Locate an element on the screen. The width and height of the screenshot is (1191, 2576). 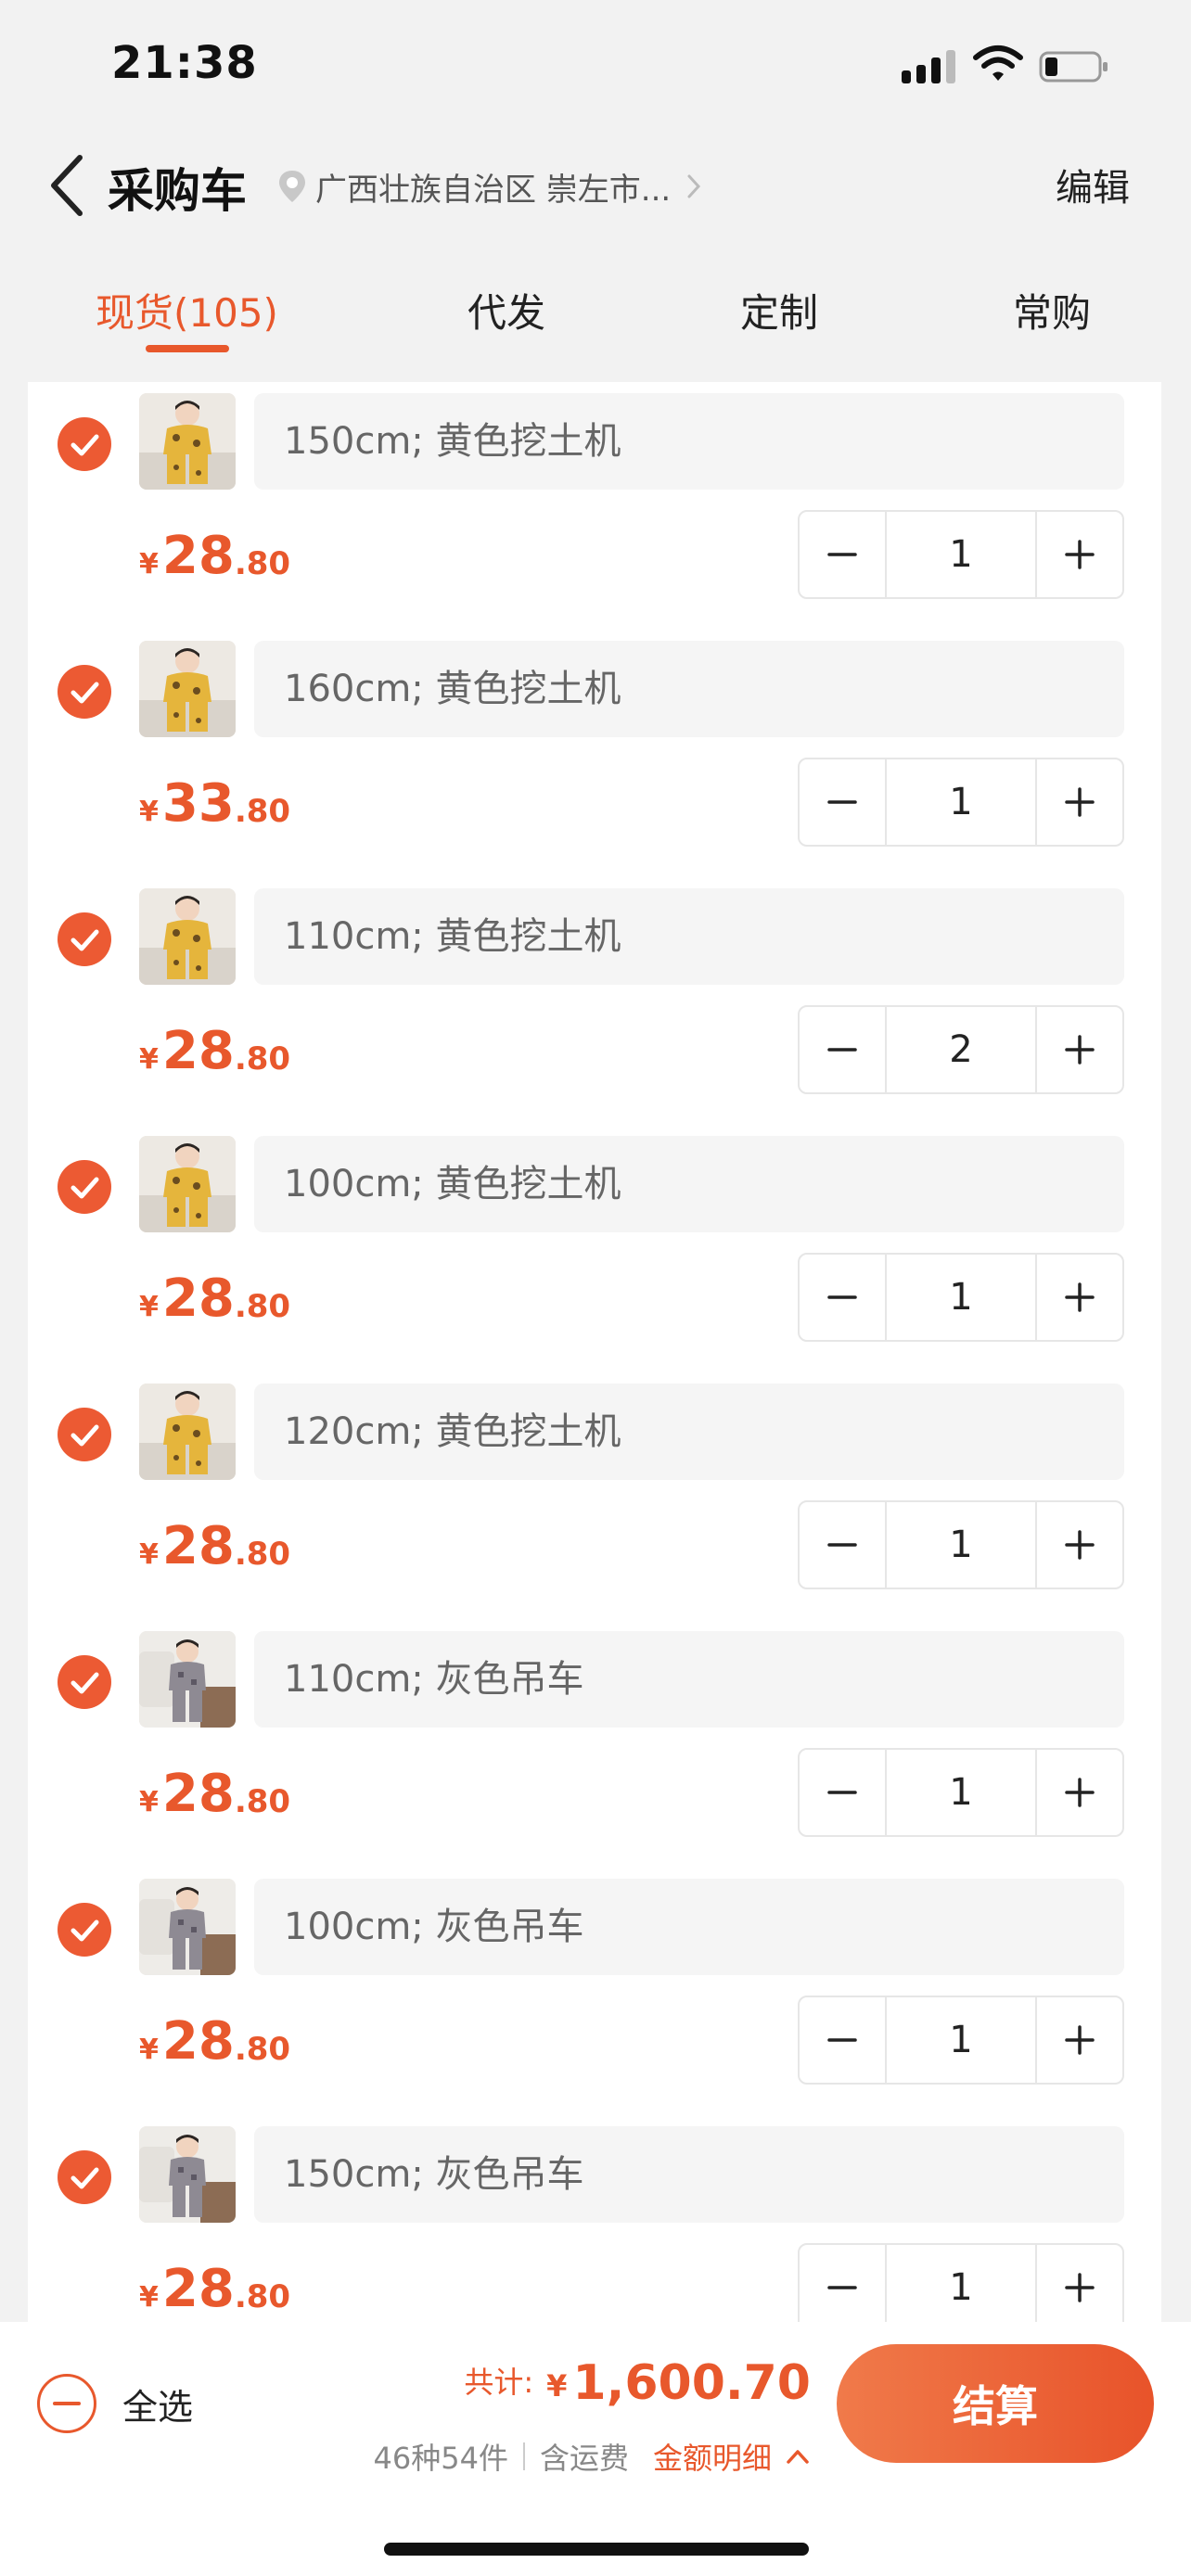
total-label: 共计: is located at coordinates (499, 2382).